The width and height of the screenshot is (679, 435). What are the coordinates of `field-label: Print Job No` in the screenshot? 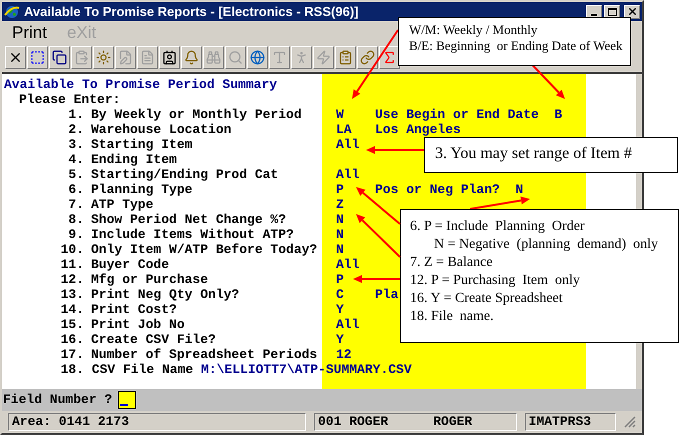 It's located at (138, 324).